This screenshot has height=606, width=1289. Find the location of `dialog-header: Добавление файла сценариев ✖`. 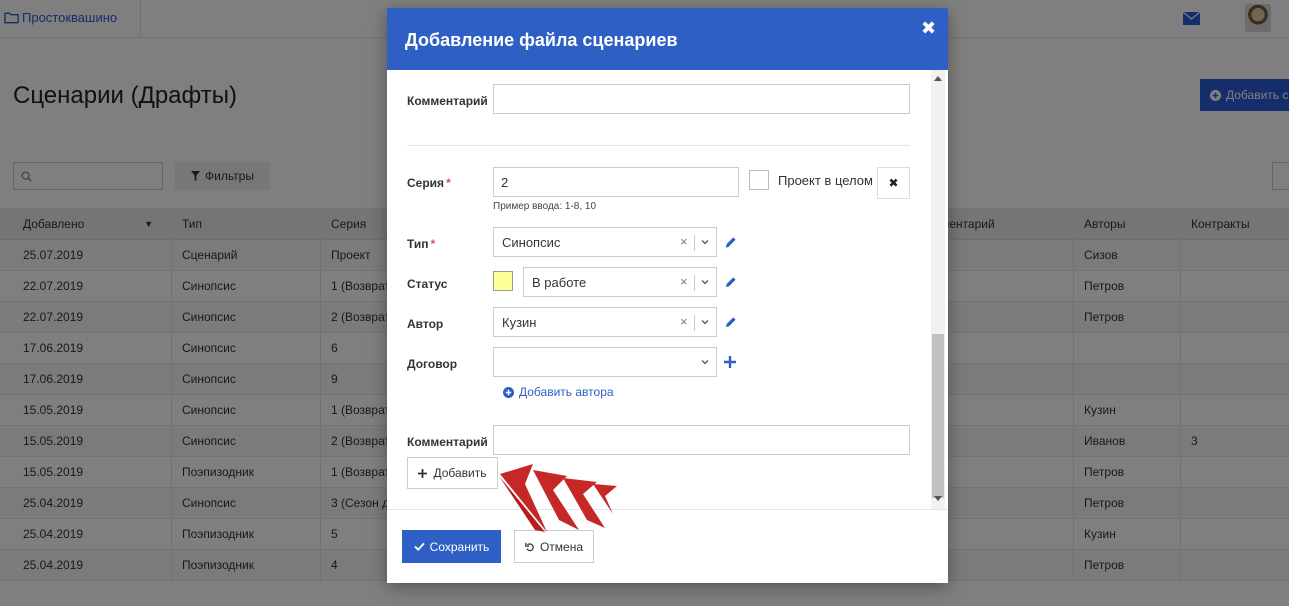

dialog-header: Добавление файла сценариев ✖ is located at coordinates (667, 39).